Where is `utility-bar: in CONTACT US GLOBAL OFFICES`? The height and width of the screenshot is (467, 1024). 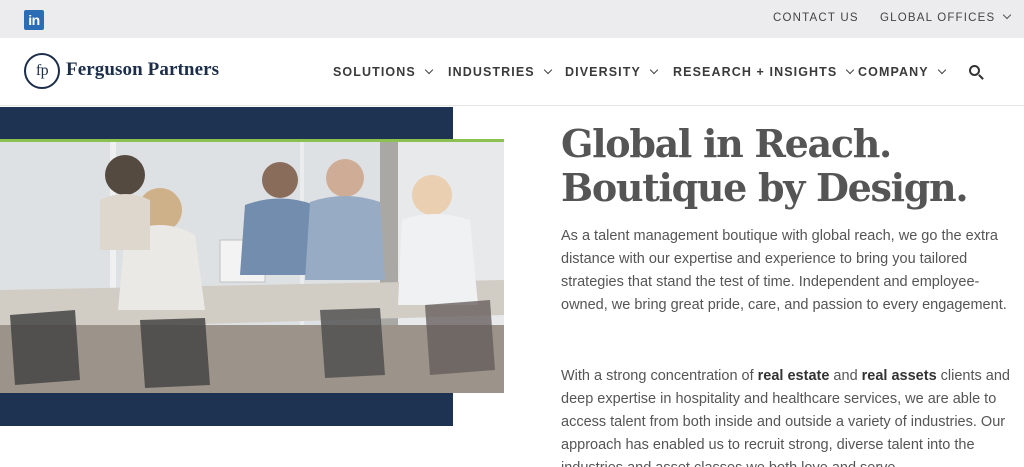
utility-bar: in CONTACT US GLOBAL OFFICES is located at coordinates (512, 19).